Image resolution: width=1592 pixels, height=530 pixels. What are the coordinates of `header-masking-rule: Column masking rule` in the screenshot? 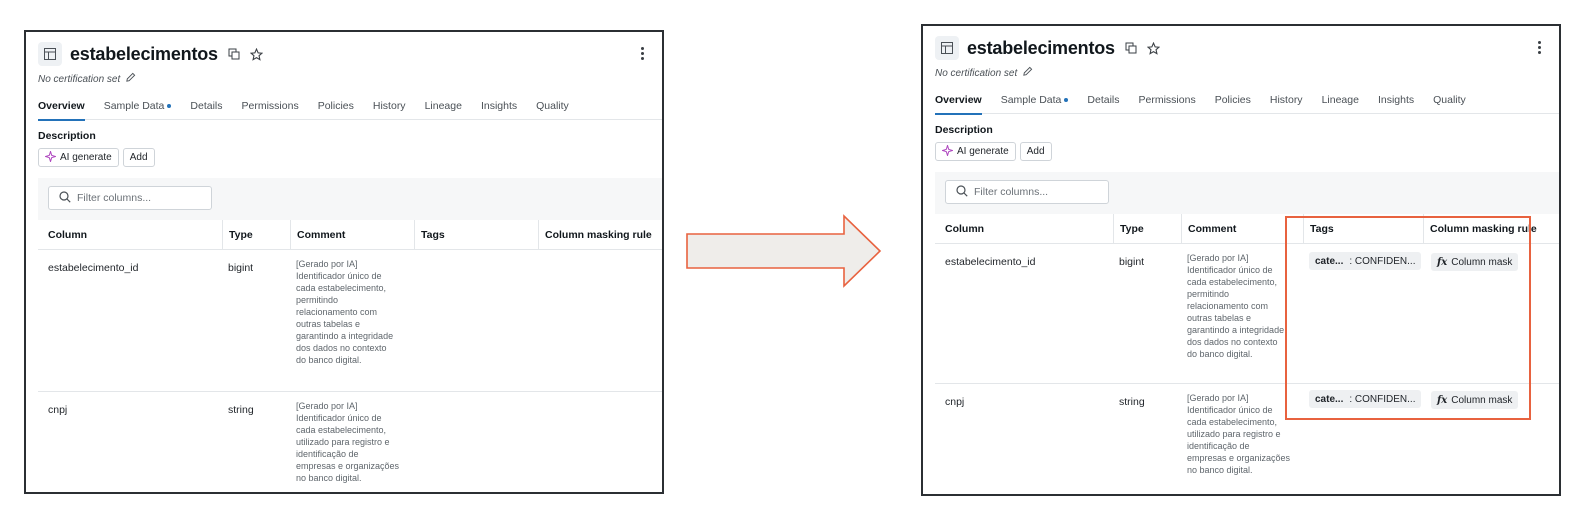 It's located at (595, 235).